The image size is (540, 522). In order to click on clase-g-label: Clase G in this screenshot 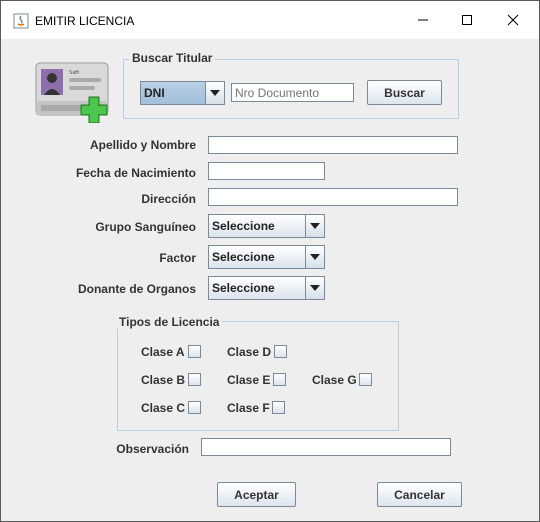, I will do `click(334, 380)`.